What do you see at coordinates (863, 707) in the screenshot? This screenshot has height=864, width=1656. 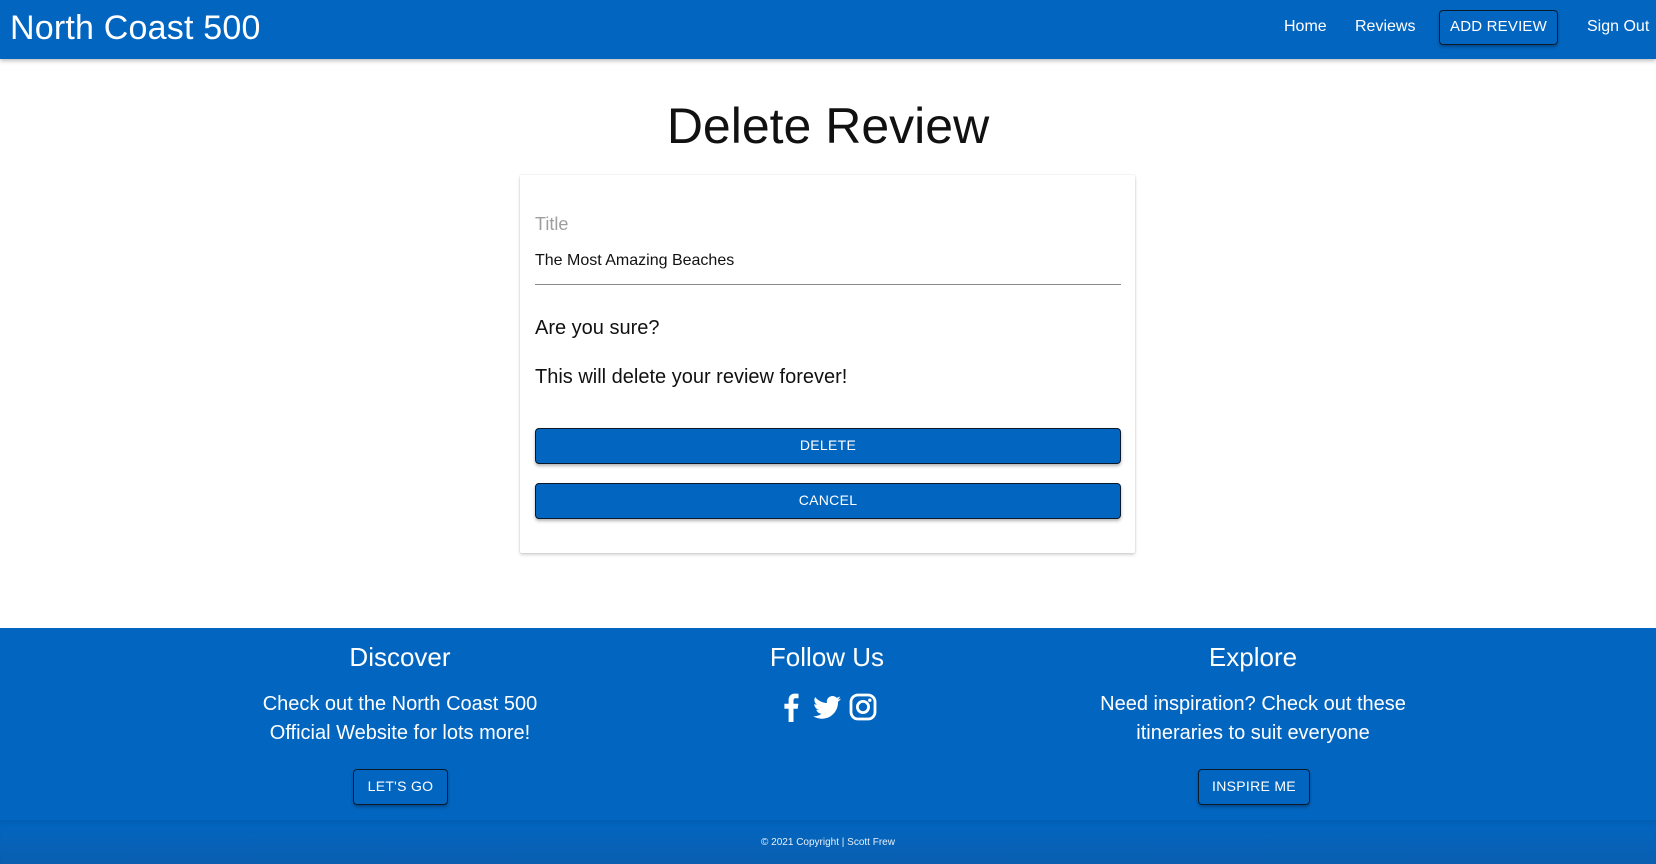 I see `instagram-icon` at bounding box center [863, 707].